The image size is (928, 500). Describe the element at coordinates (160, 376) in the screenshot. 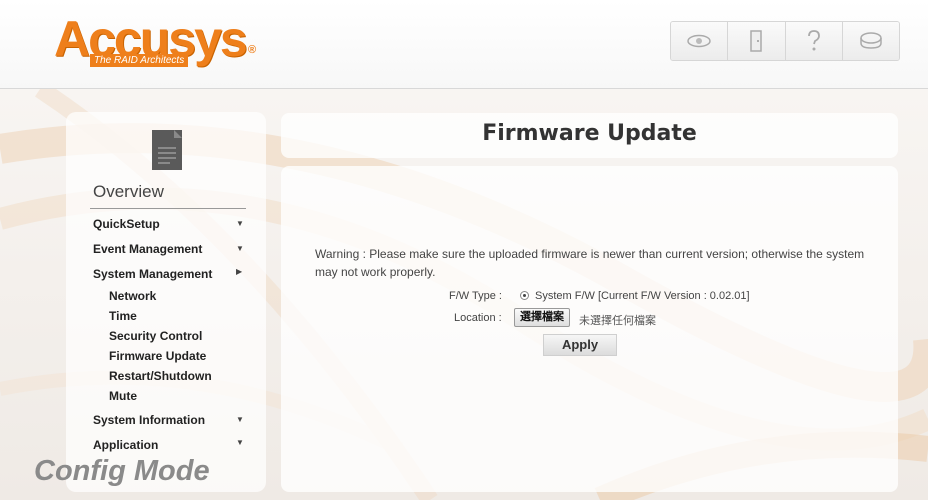

I see `submenu-item-restart-shutdown: Restart/Shutdown` at that location.